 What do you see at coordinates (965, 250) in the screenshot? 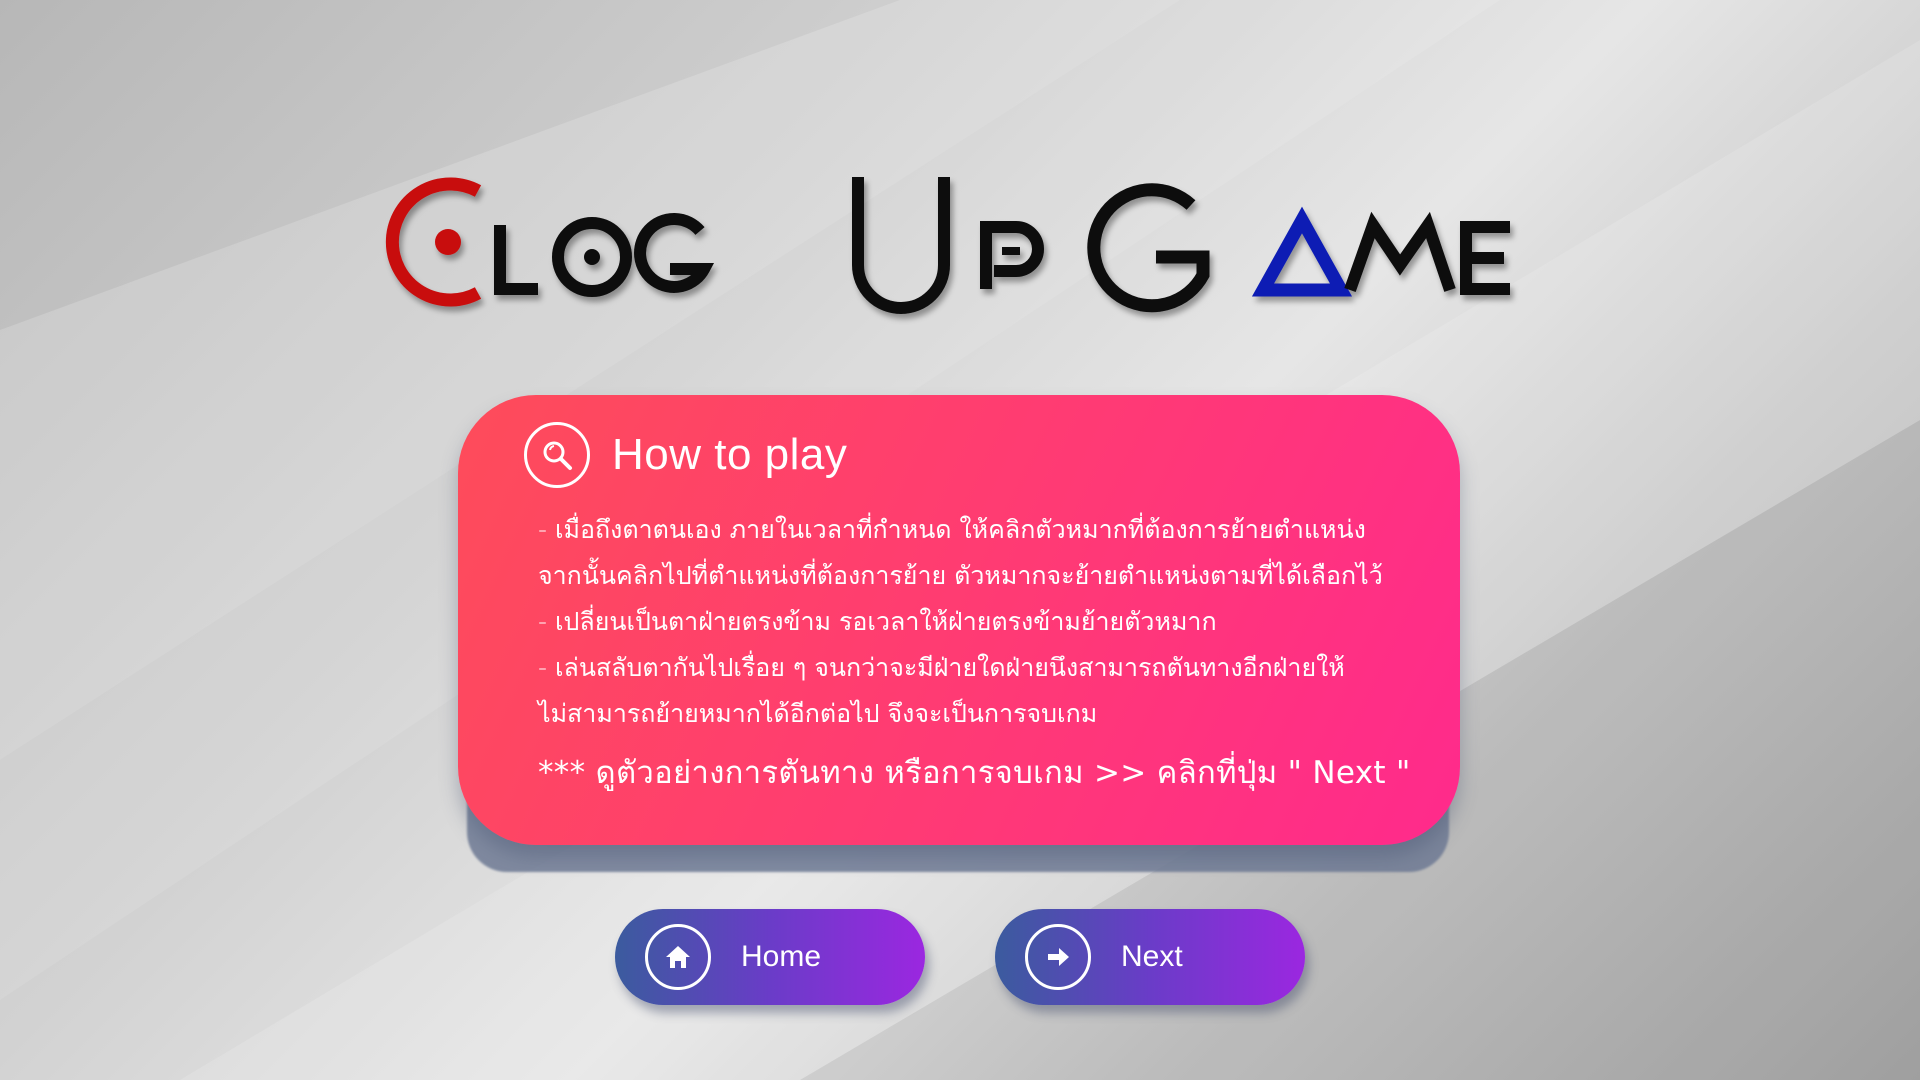
I see `game-logo` at bounding box center [965, 250].